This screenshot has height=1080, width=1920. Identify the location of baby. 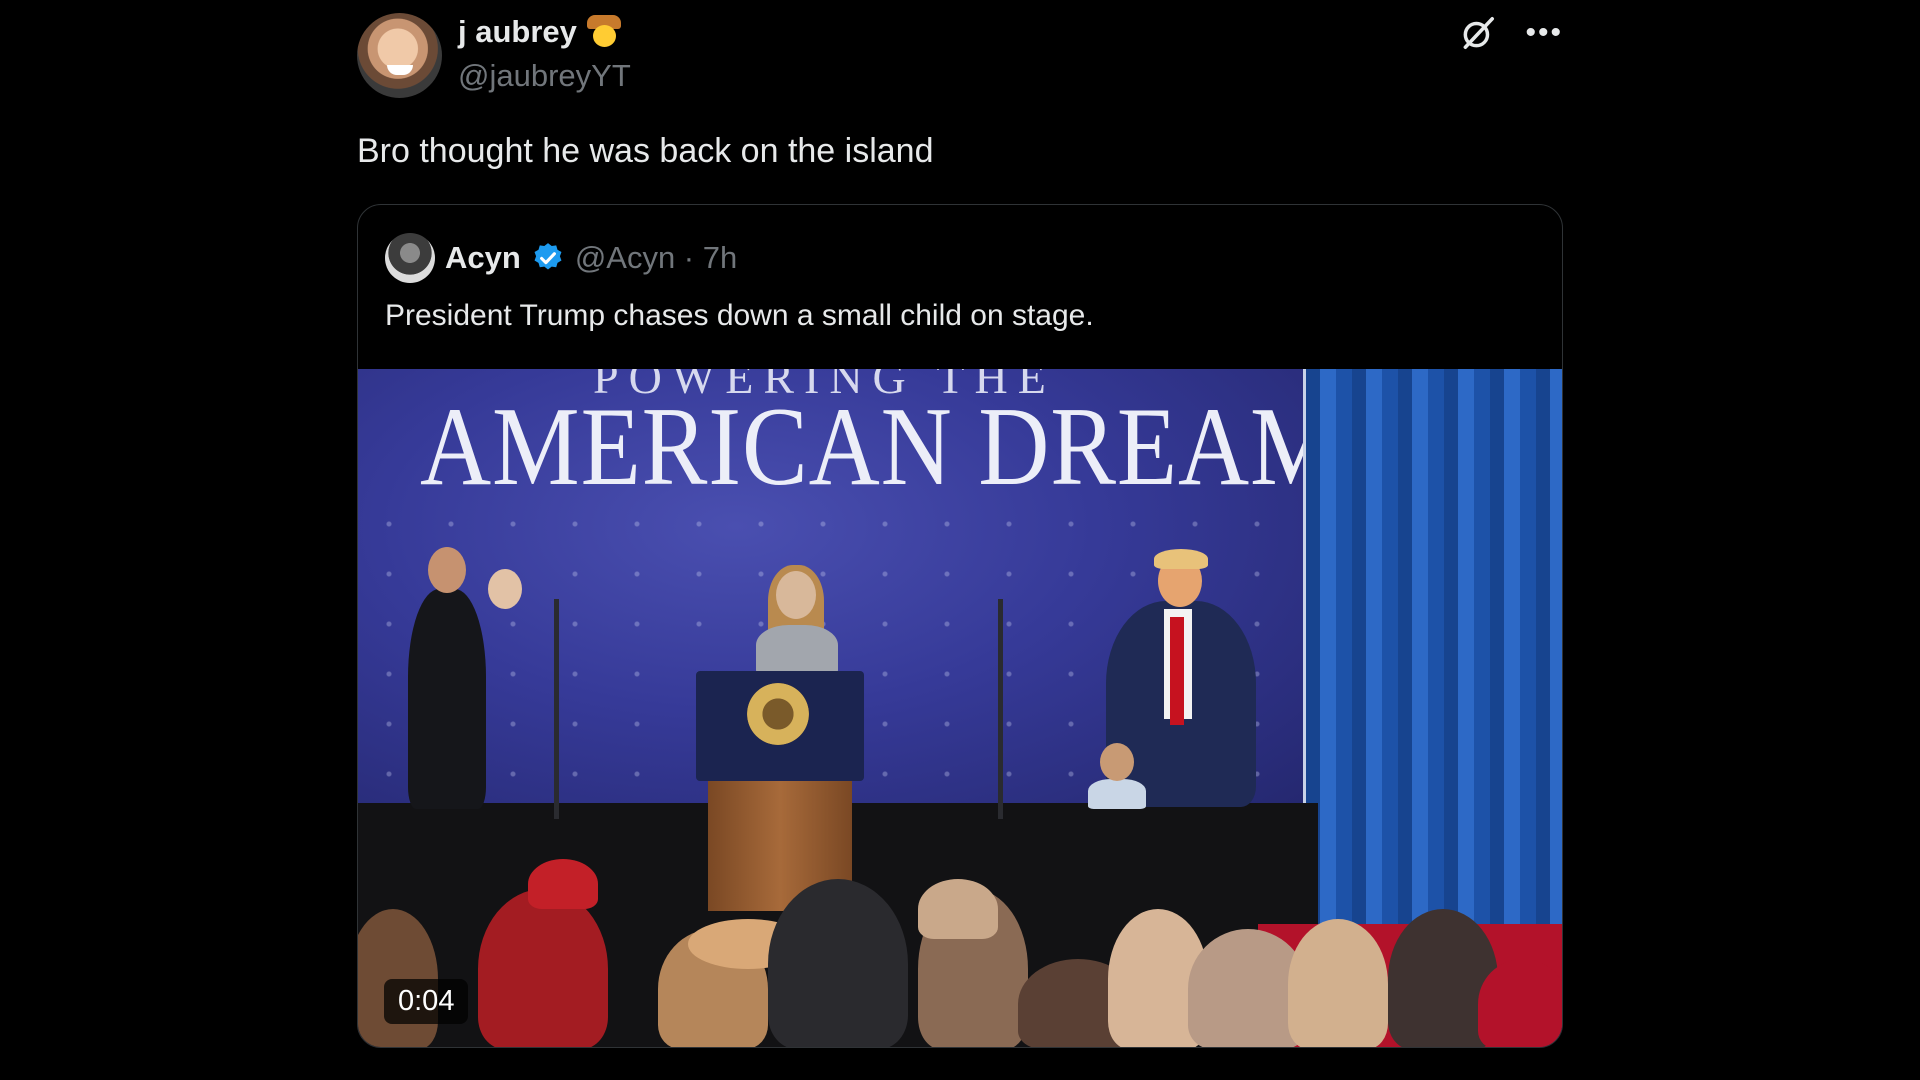
(505, 589).